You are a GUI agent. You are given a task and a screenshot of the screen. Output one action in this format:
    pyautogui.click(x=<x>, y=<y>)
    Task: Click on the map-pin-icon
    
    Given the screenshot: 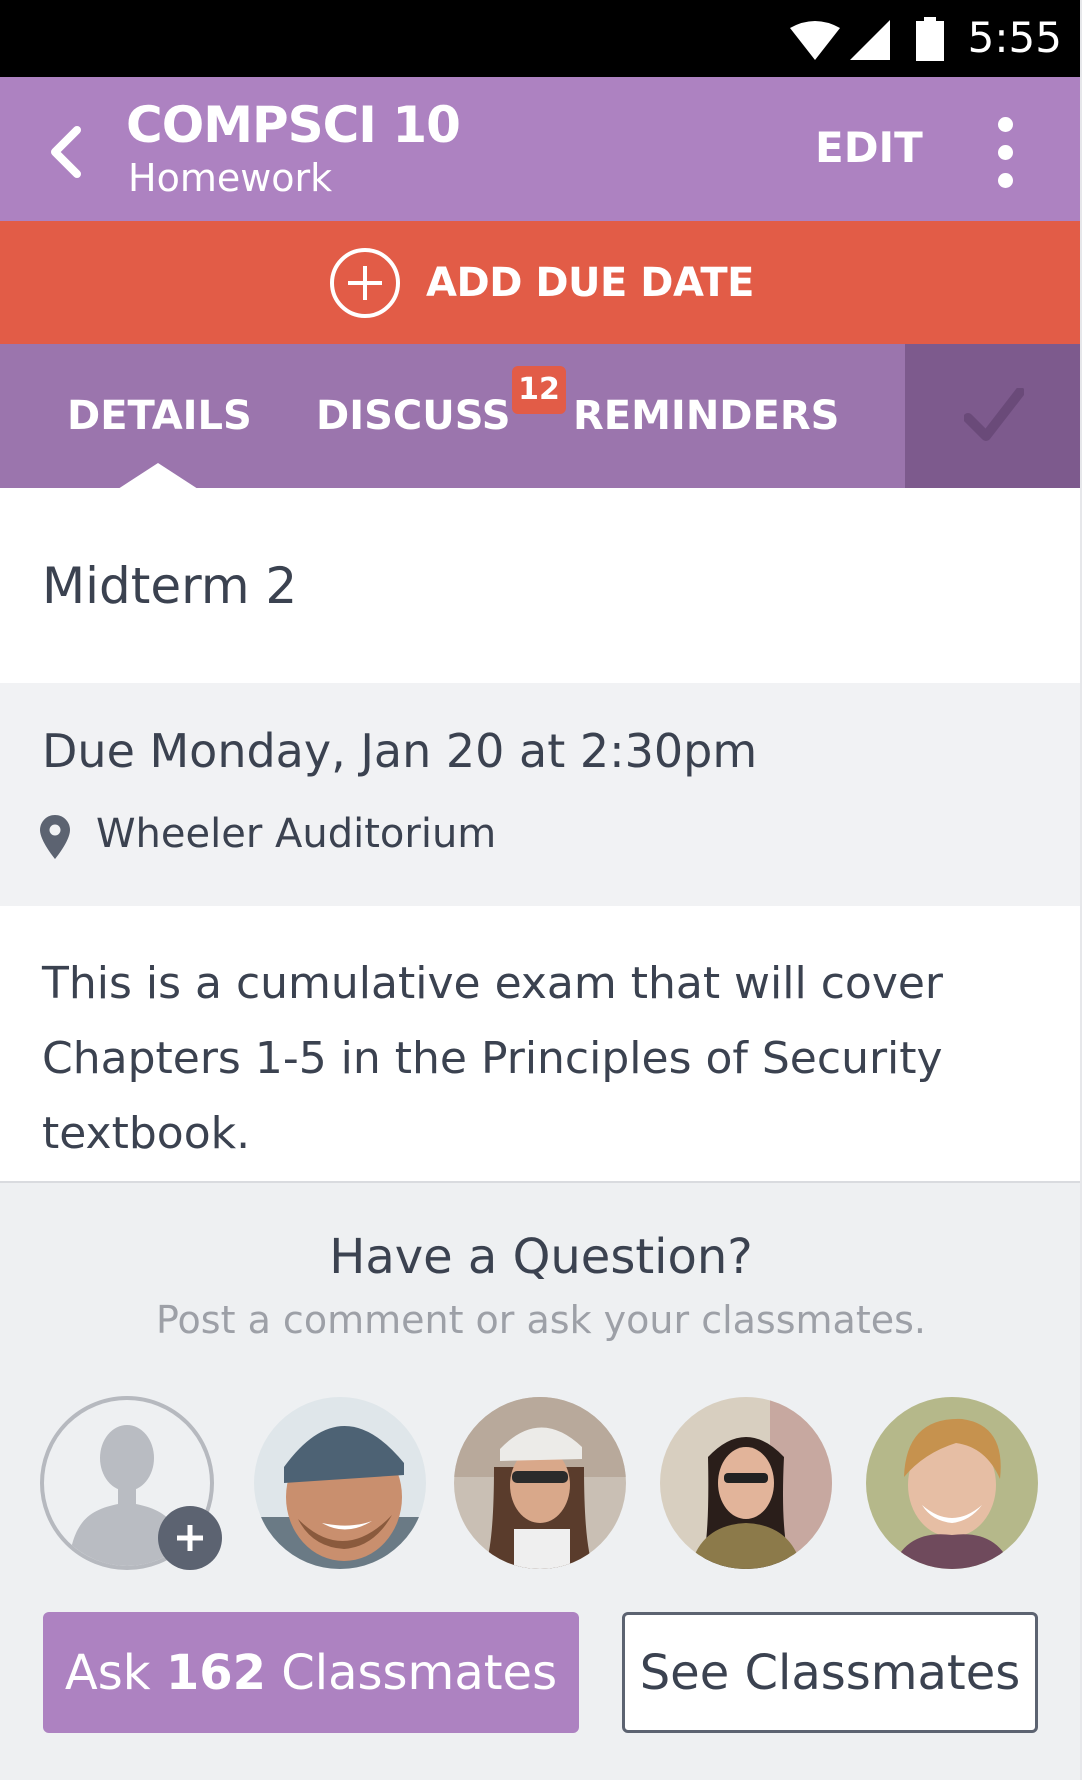 What is the action you would take?
    pyautogui.click(x=55, y=837)
    